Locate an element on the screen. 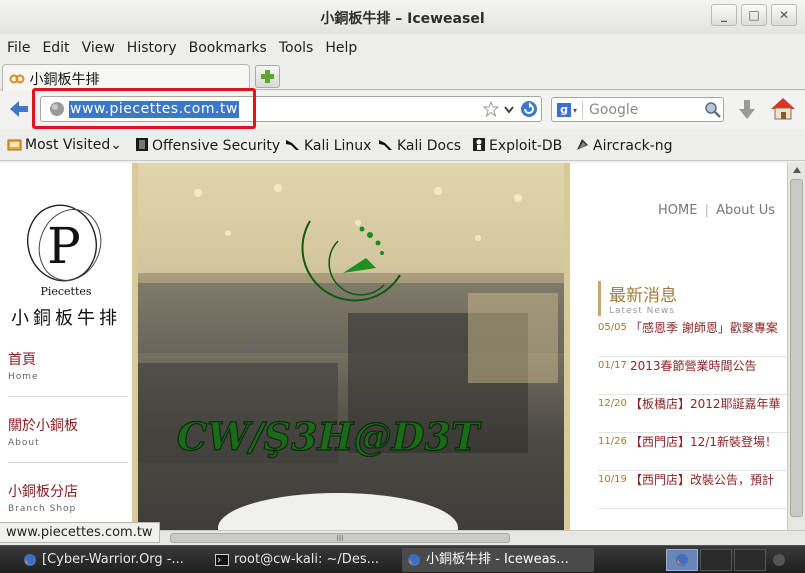 This screenshot has width=805, height=573. news-item: 11/26 【西門店】12/1新裝登場！ is located at coordinates (692, 452).